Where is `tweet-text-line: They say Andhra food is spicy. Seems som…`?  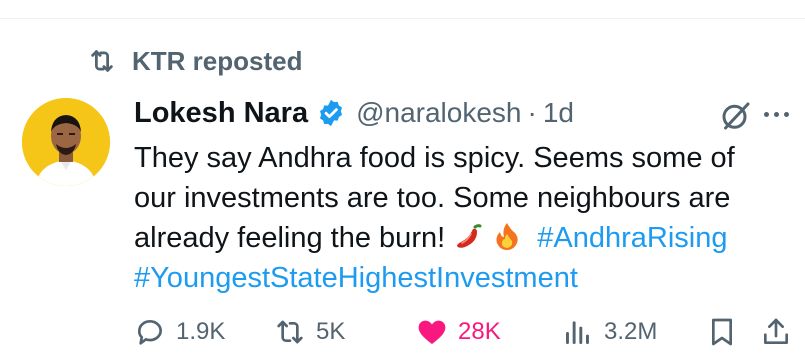 tweet-text-line: They say Andhra food is spicy. Seems som… is located at coordinates (434, 158).